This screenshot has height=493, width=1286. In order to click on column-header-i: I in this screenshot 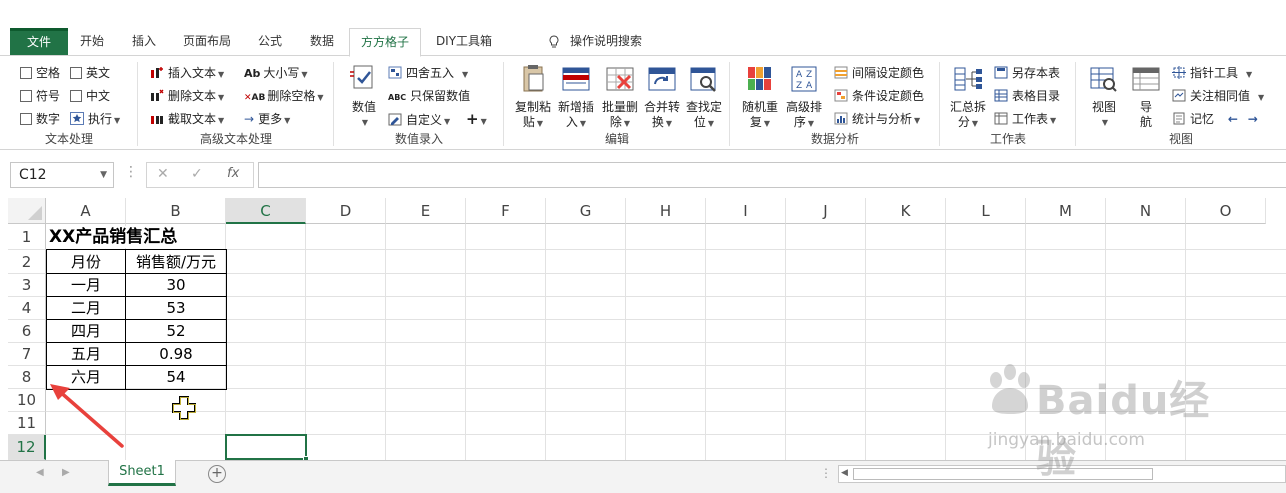, I will do `click(746, 211)`.